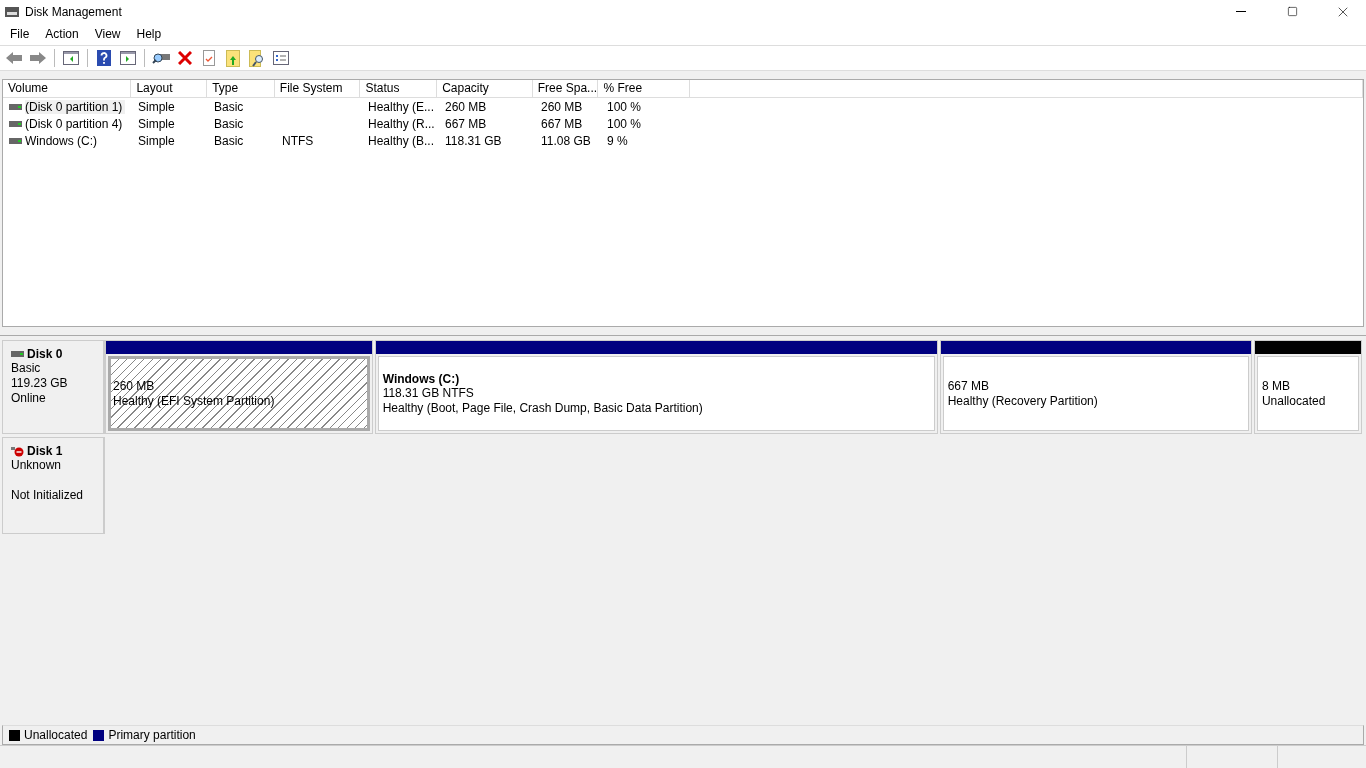 The width and height of the screenshot is (1366, 768). I want to click on help-button, so click(104, 58).